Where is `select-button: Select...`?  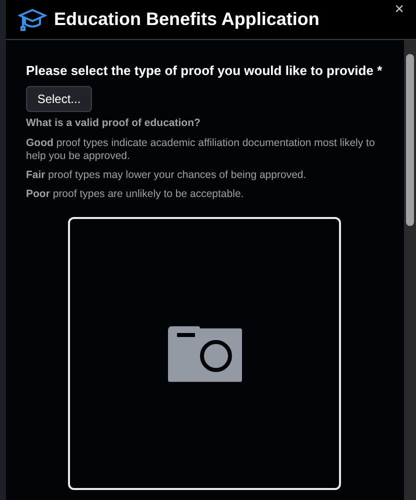
select-button: Select... is located at coordinates (59, 99).